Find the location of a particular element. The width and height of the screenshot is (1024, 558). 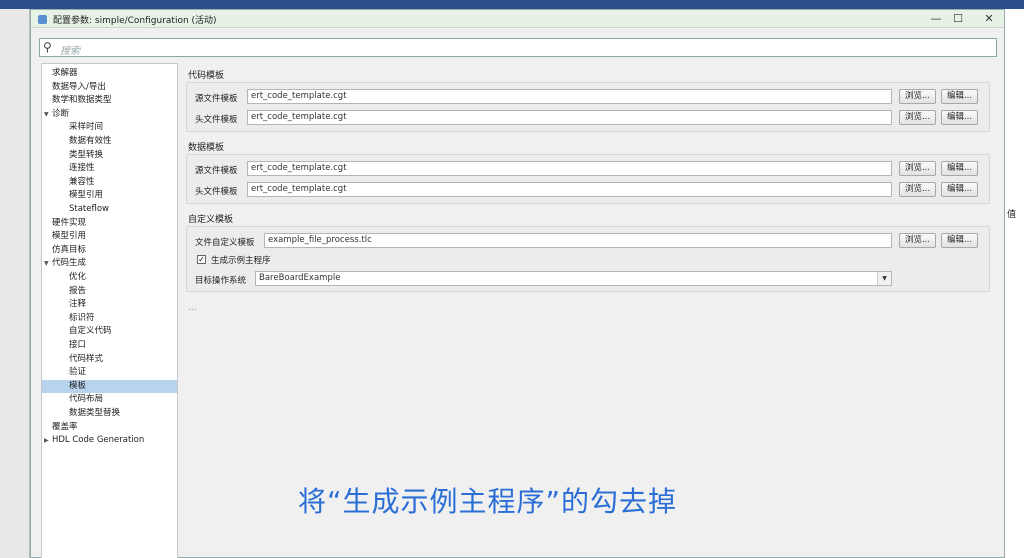

search-placeholder: 搜索 is located at coordinates (70, 51).